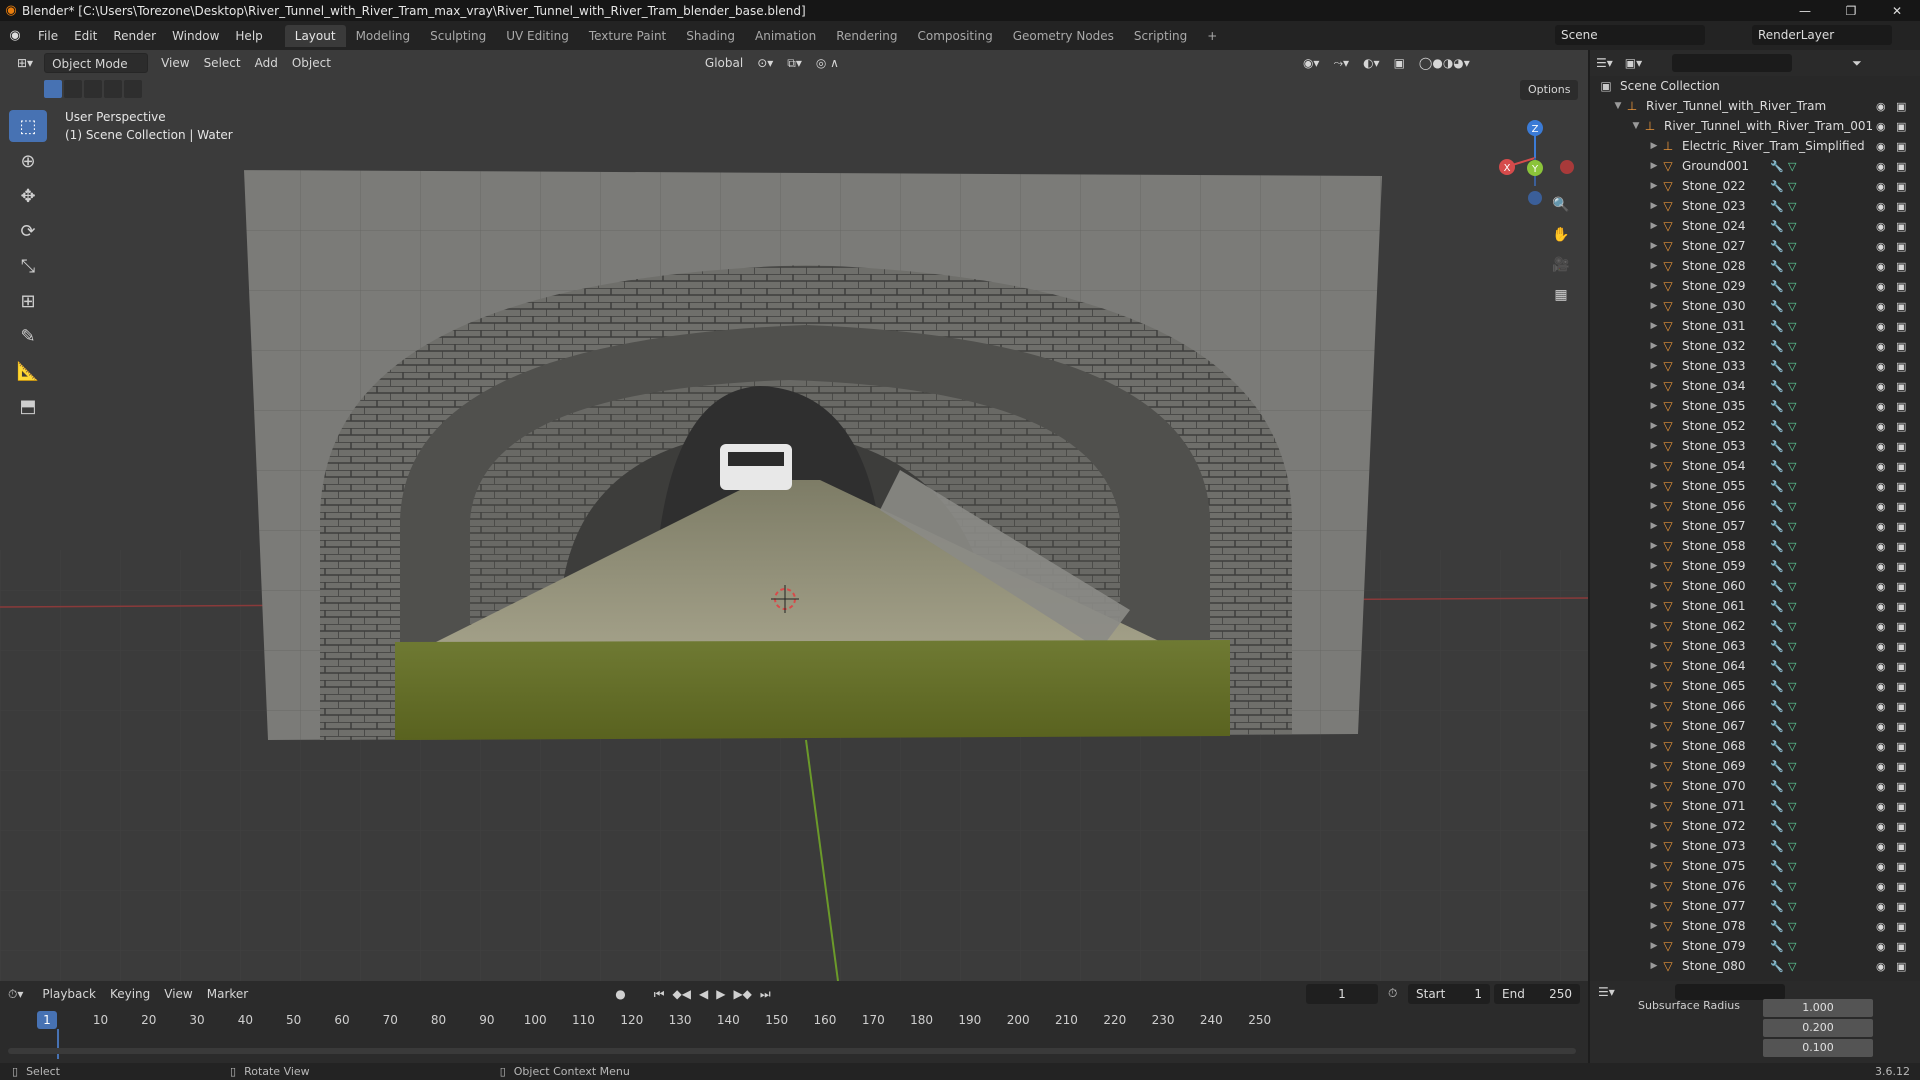 The height and width of the screenshot is (1080, 1920). Describe the element at coordinates (53, 89) in the screenshot. I see `select-new-icon` at that location.